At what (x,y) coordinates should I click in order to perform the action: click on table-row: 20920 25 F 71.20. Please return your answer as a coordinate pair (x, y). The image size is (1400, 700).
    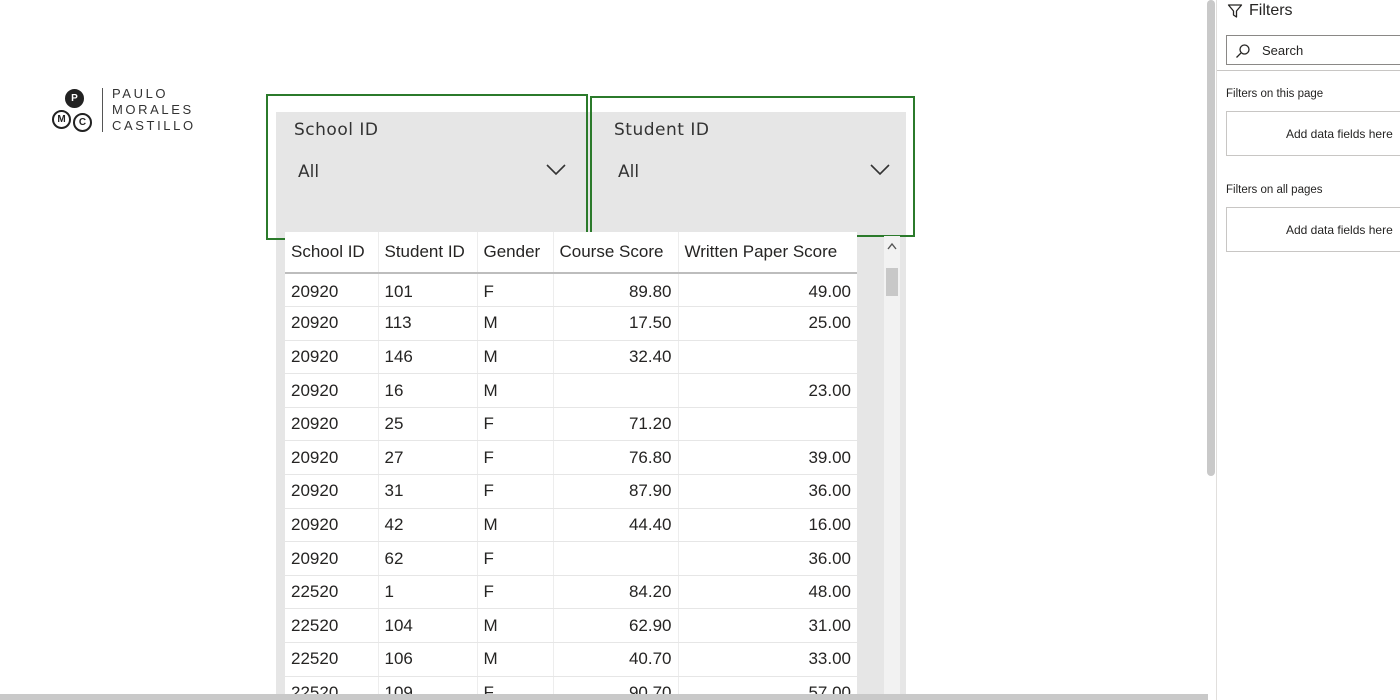
    Looking at the image, I should click on (571, 424).